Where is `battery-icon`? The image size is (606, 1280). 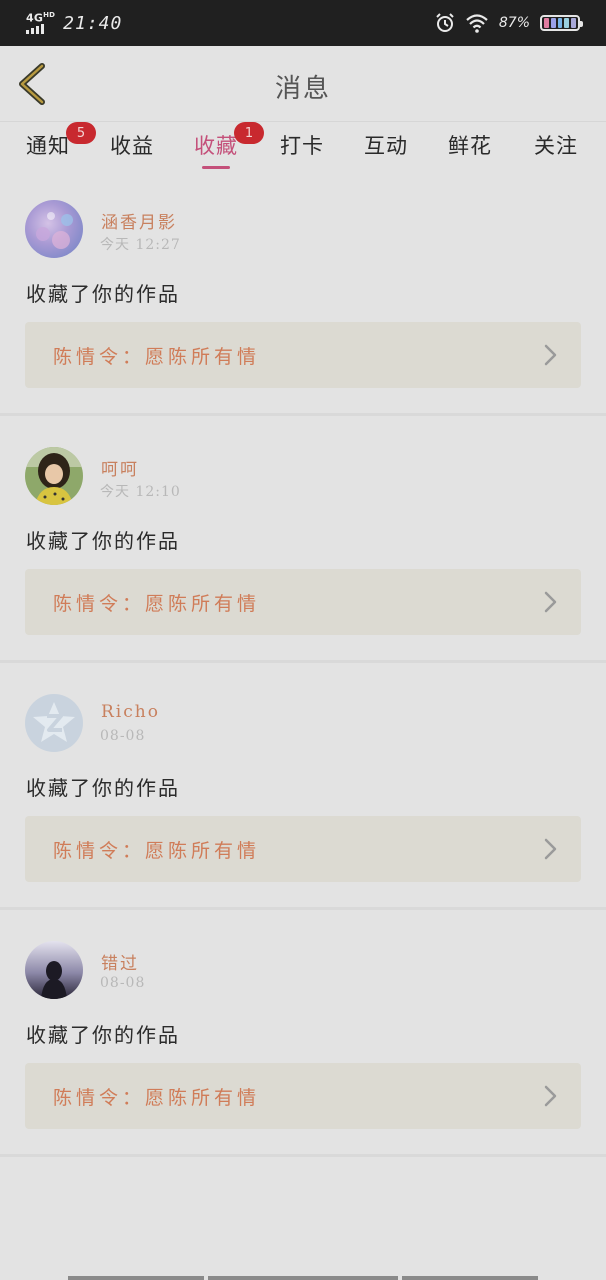 battery-icon is located at coordinates (561, 23).